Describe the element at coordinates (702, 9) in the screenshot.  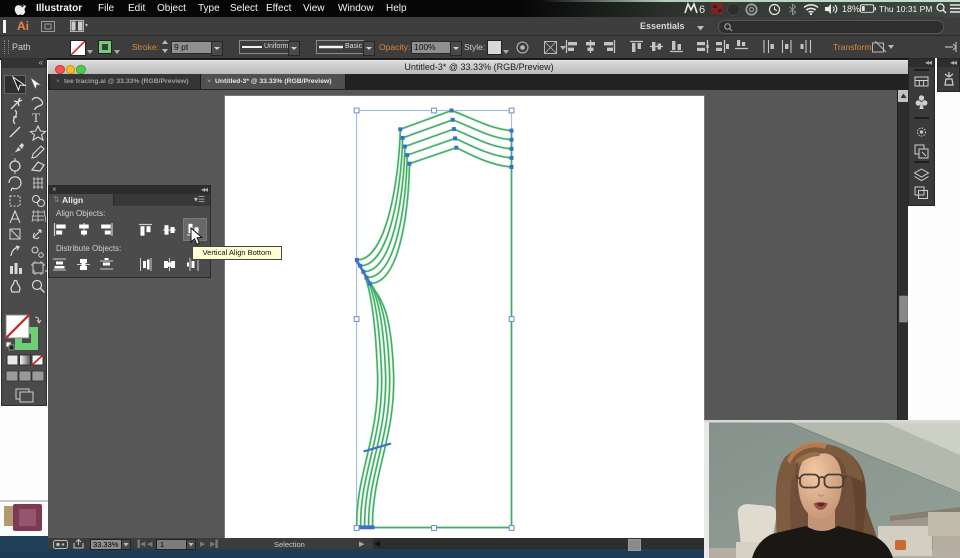
I see `svg-text: 6` at that location.